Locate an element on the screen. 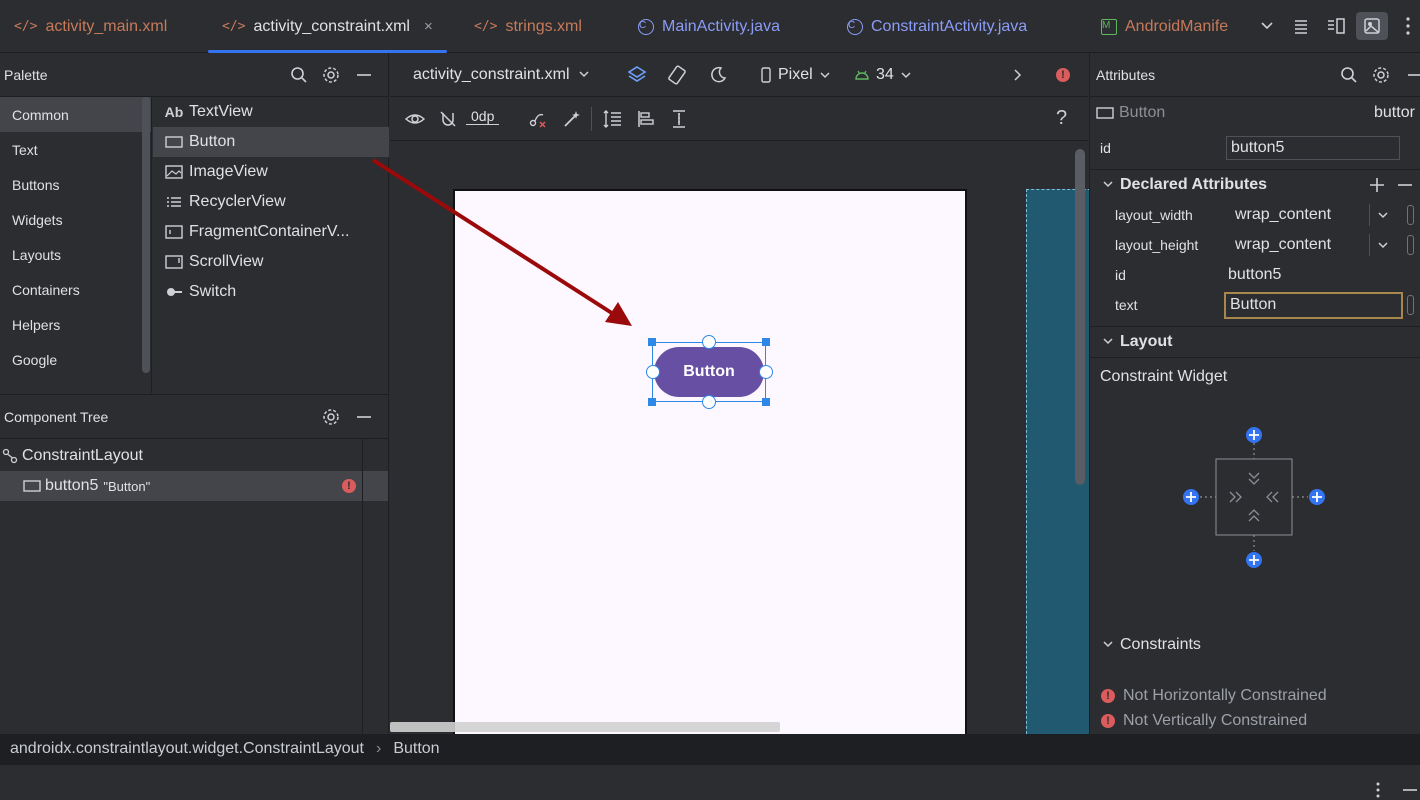 This screenshot has width=1420, height=800. category-scrollbar is located at coordinates (146, 235).